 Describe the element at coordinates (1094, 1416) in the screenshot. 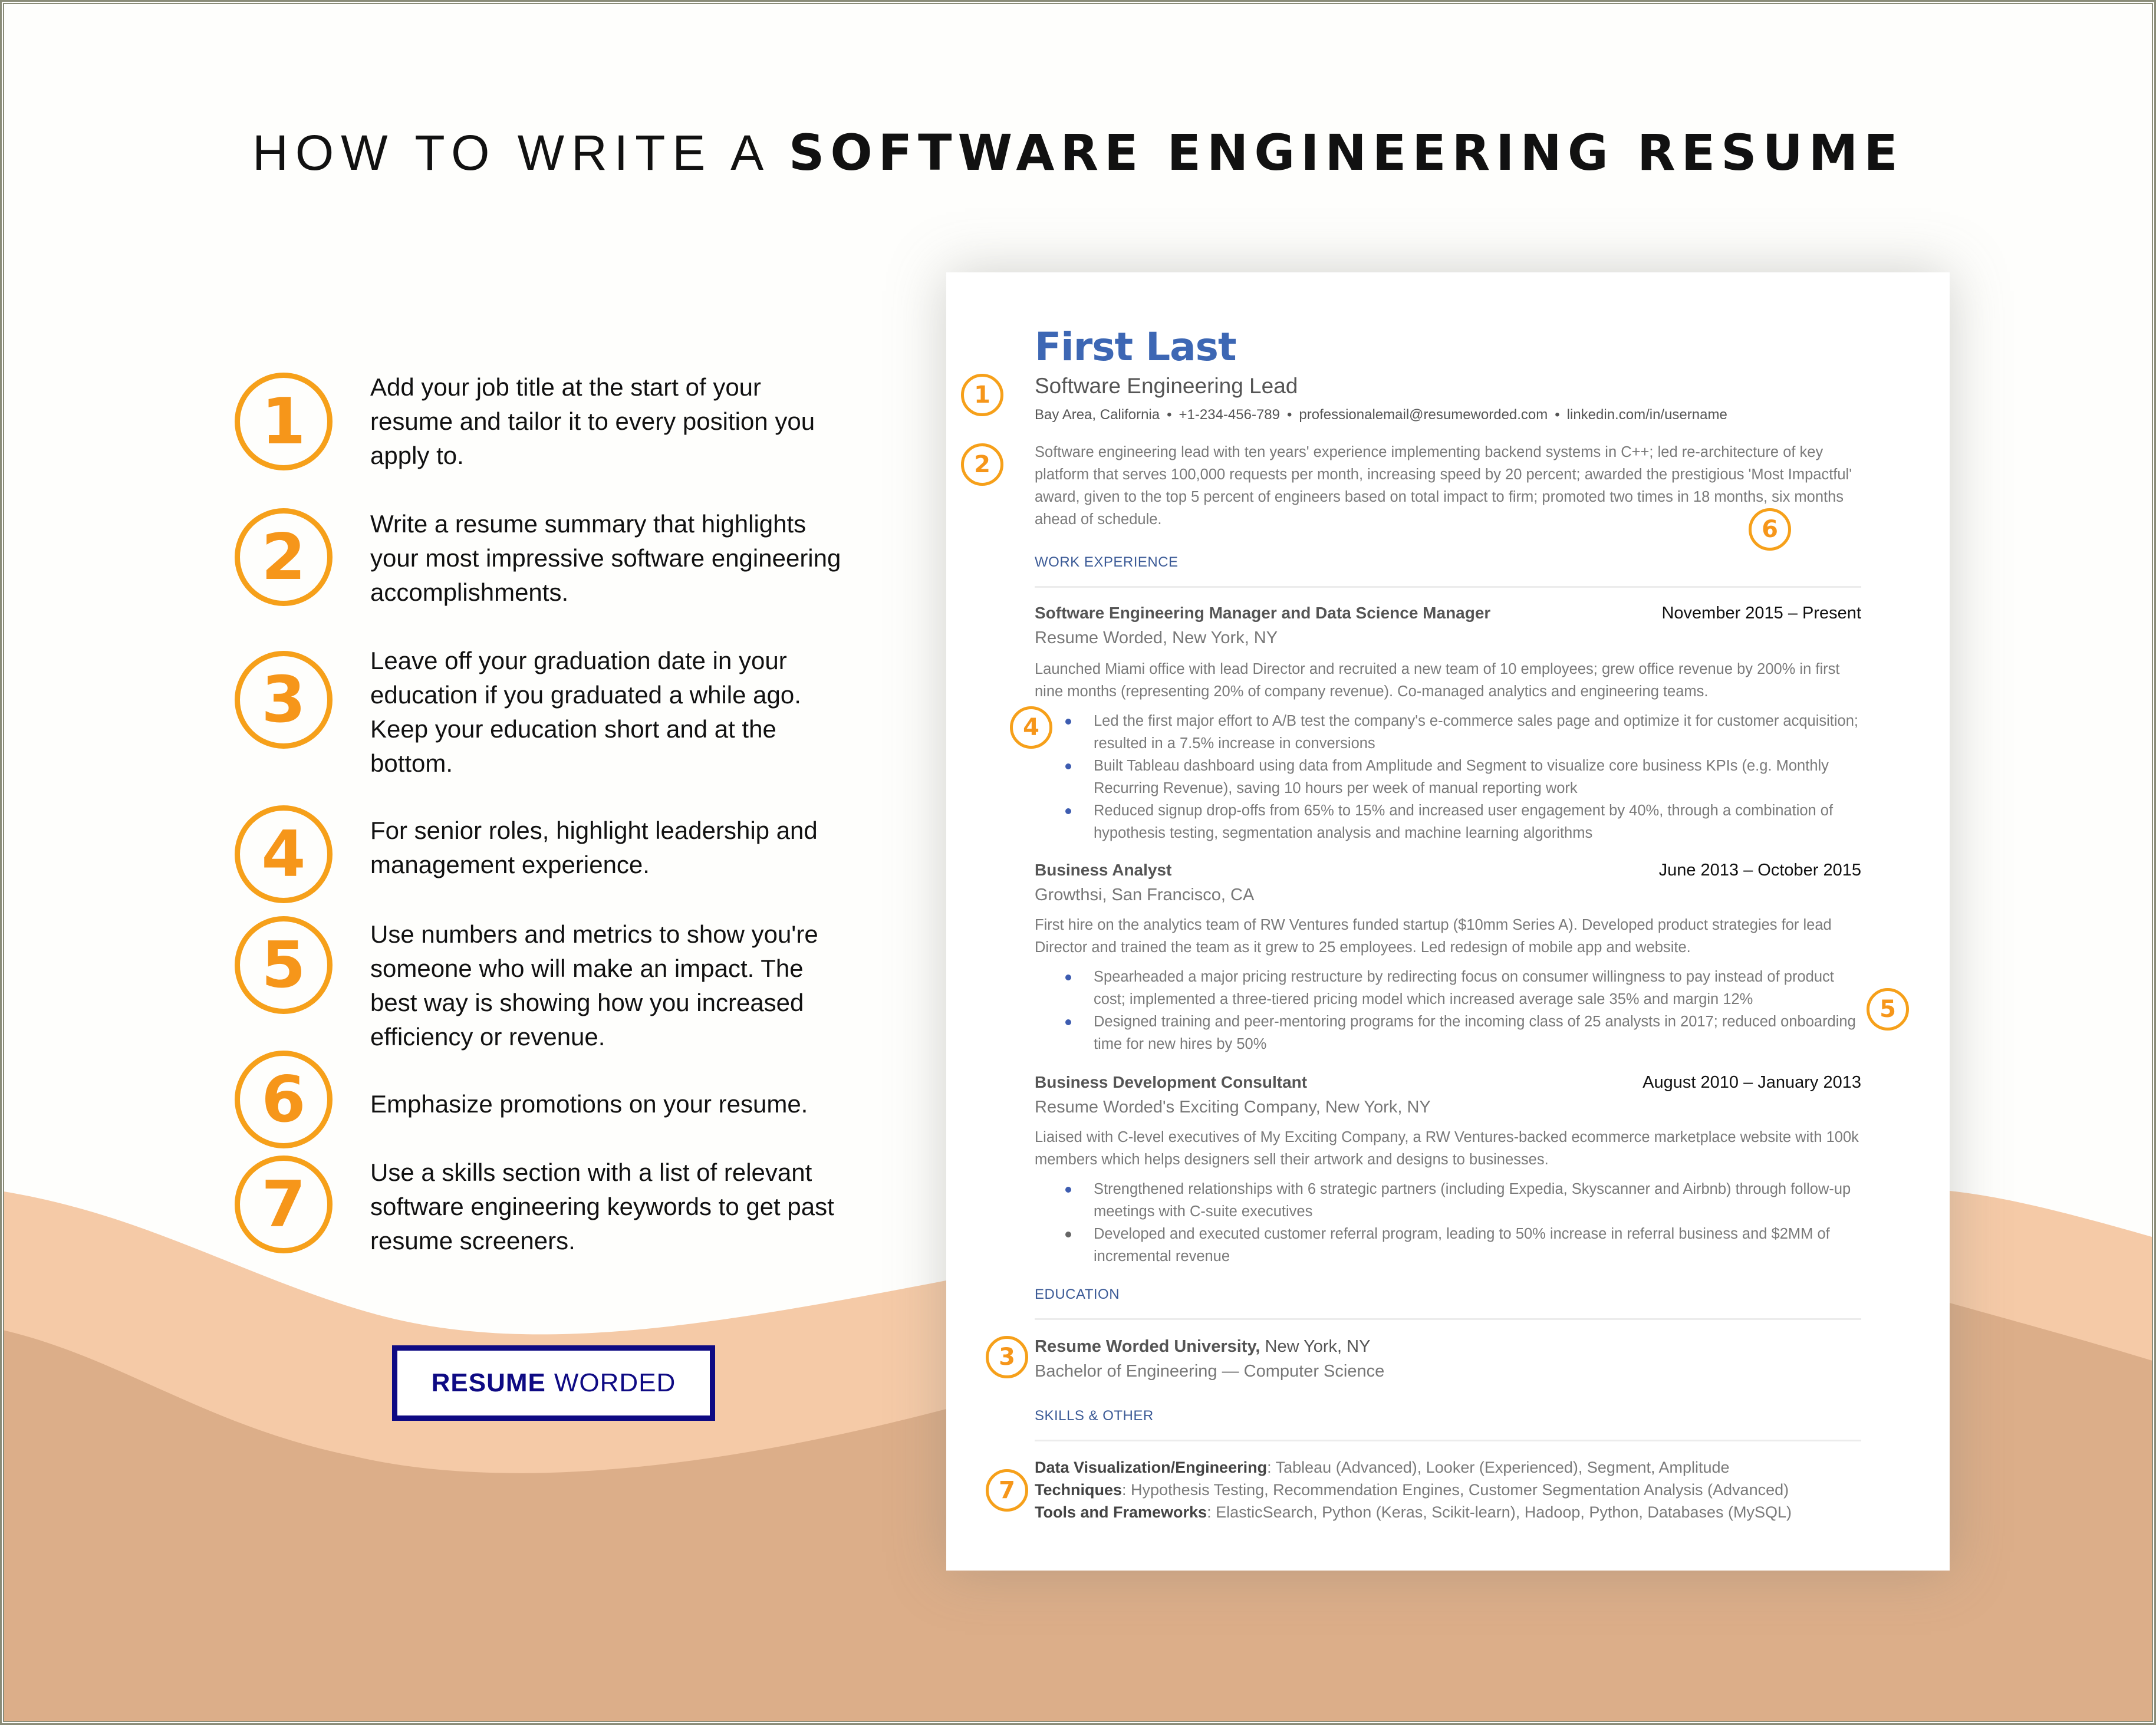

I see `section-skills: SKILLS & OTHER` at that location.